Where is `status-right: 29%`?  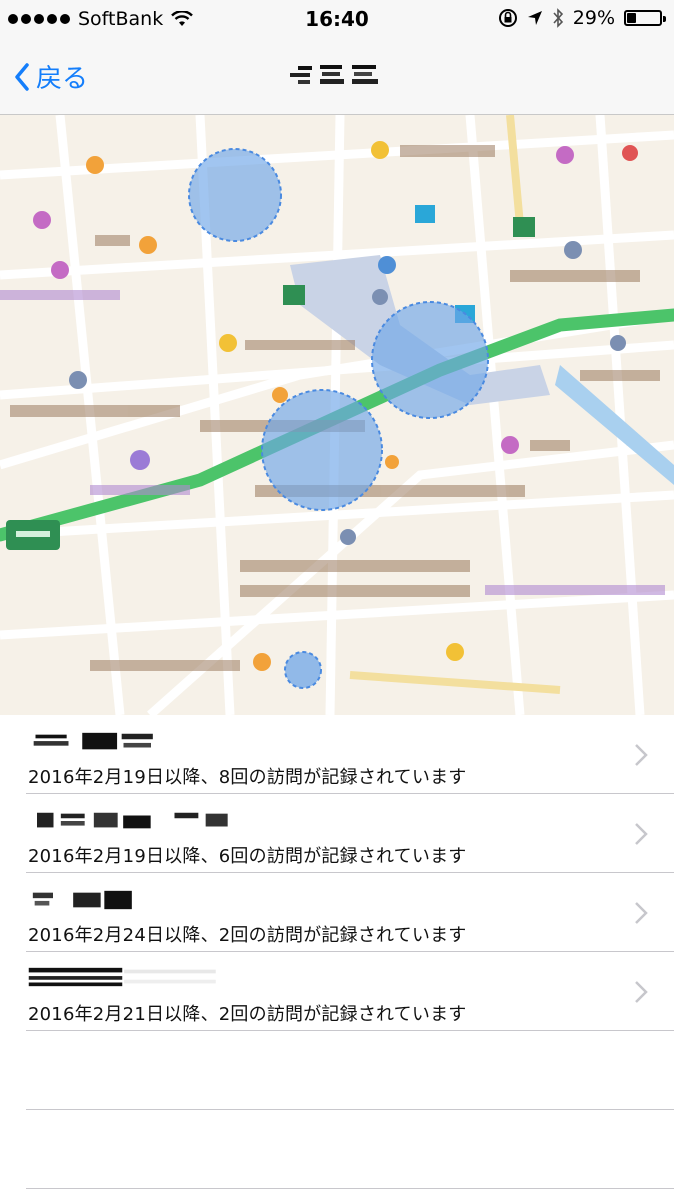 status-right: 29% is located at coordinates (582, 18).